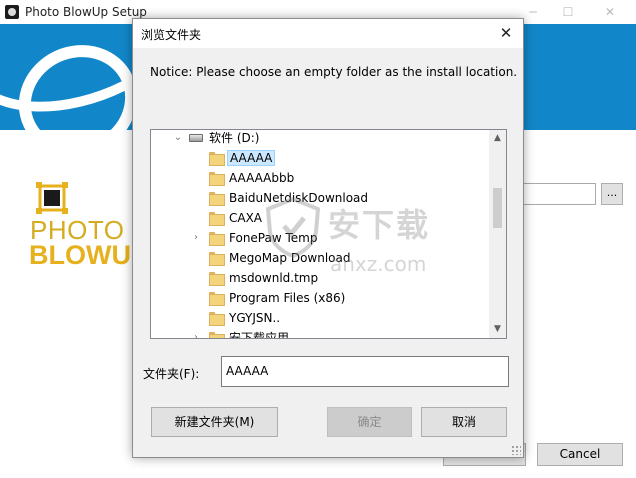 This screenshot has width=636, height=478. Describe the element at coordinates (234, 138) in the screenshot. I see `tree-drive-label: 软件 (D:)` at that location.